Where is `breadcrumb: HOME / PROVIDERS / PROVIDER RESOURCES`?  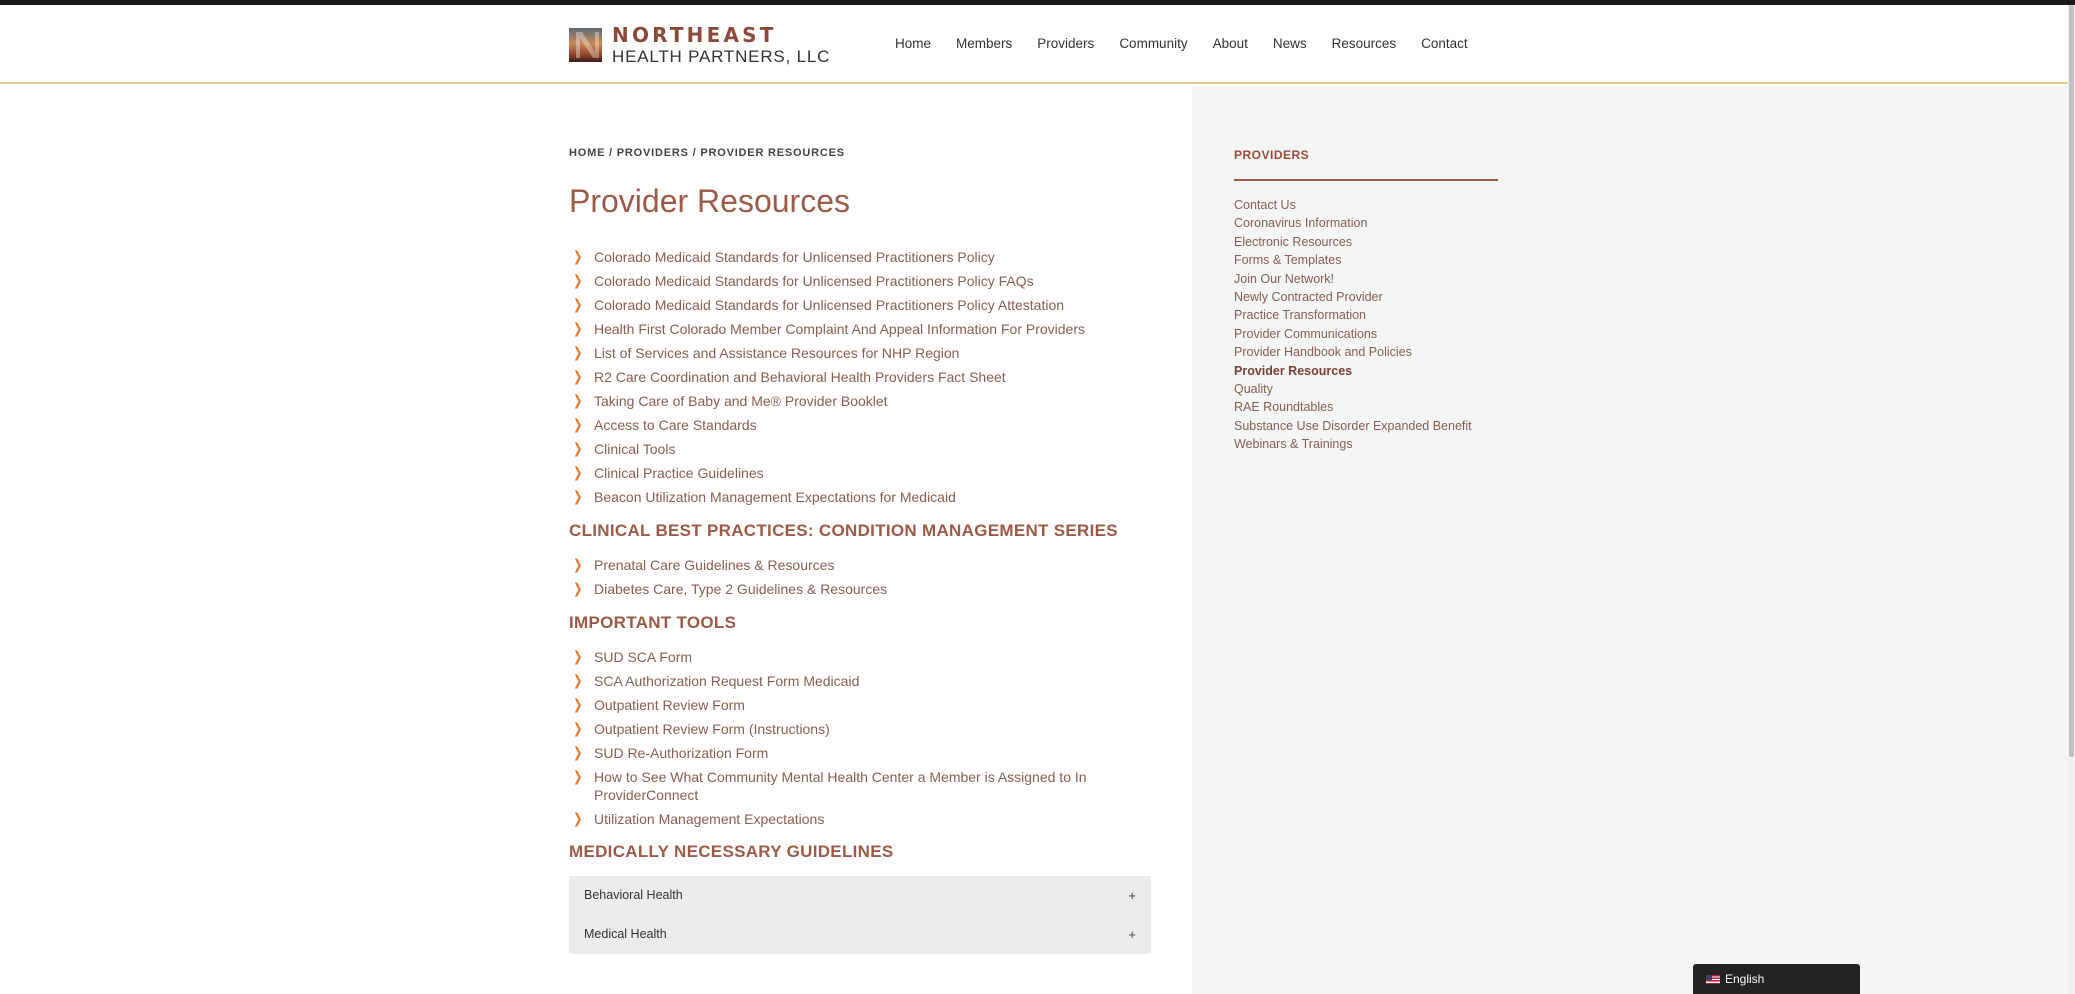 breadcrumb: HOME / PROVIDERS / PROVIDER RESOURCES is located at coordinates (707, 153).